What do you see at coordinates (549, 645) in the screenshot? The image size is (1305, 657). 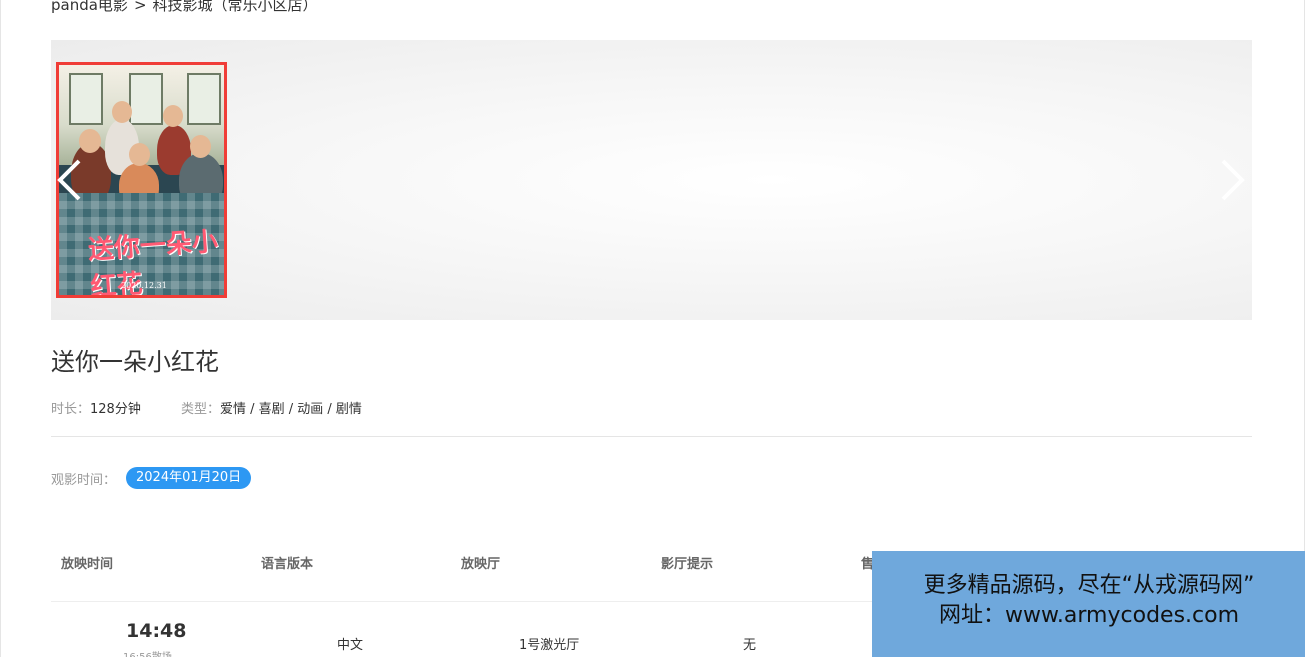 I see `row-hall: 1号激光厅` at bounding box center [549, 645].